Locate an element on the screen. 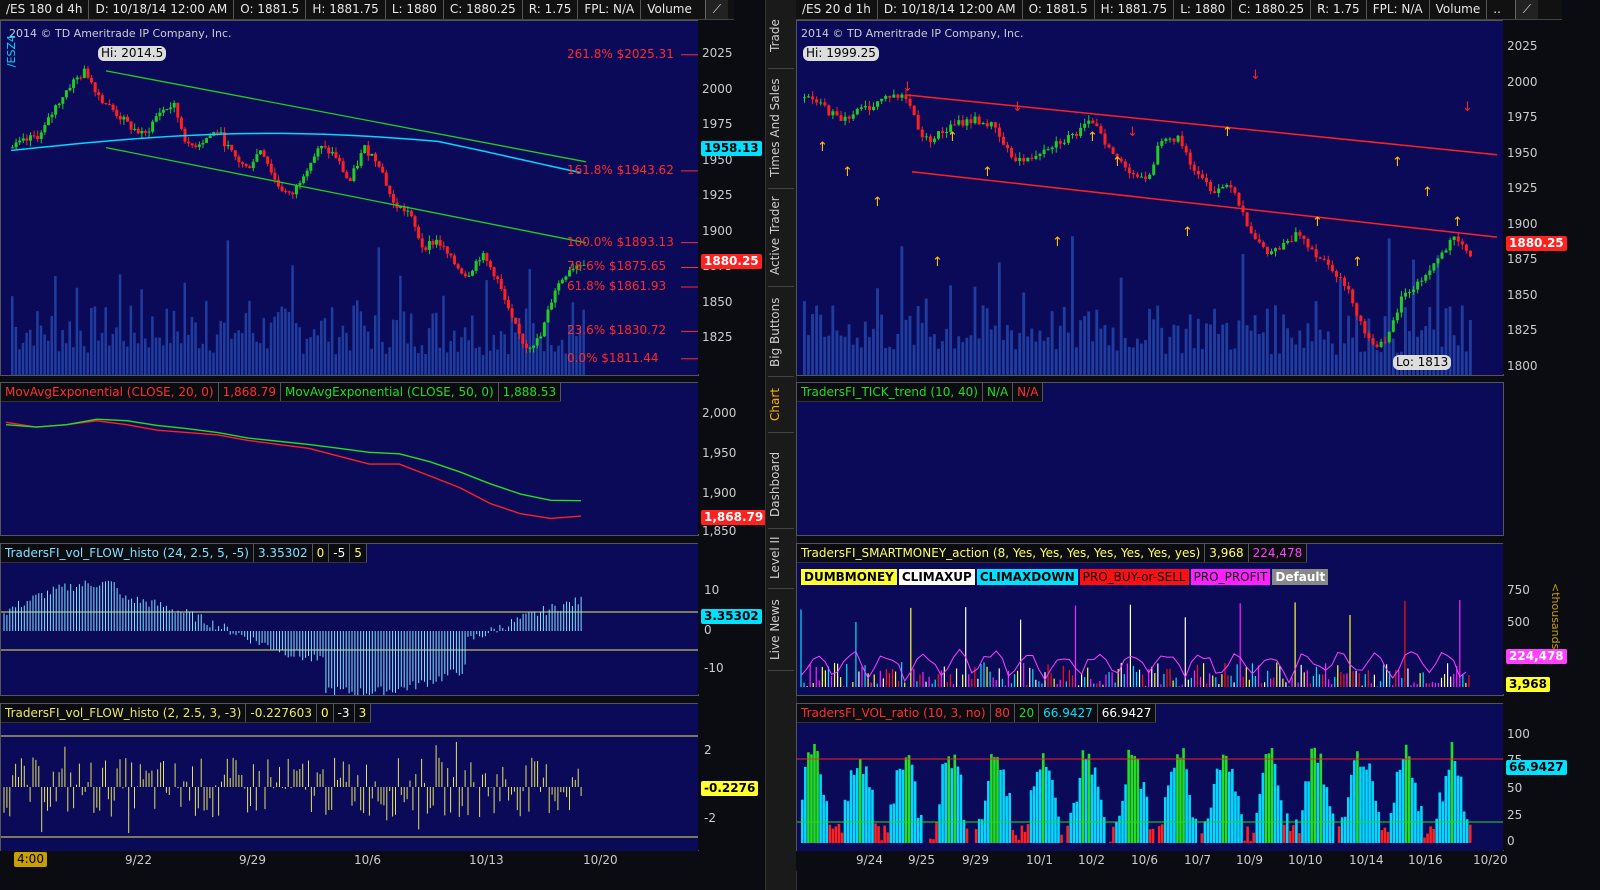  right-header-symbol: /ES 20 d 1h is located at coordinates (837, 9).